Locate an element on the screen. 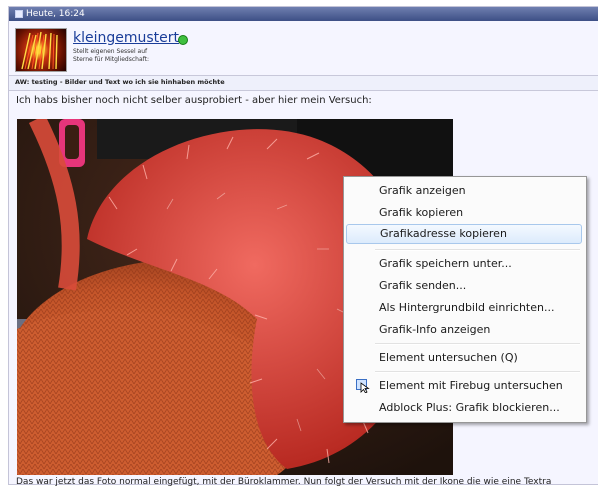 The width and height of the screenshot is (598, 487). username-link: kleingemustert is located at coordinates (126, 38).